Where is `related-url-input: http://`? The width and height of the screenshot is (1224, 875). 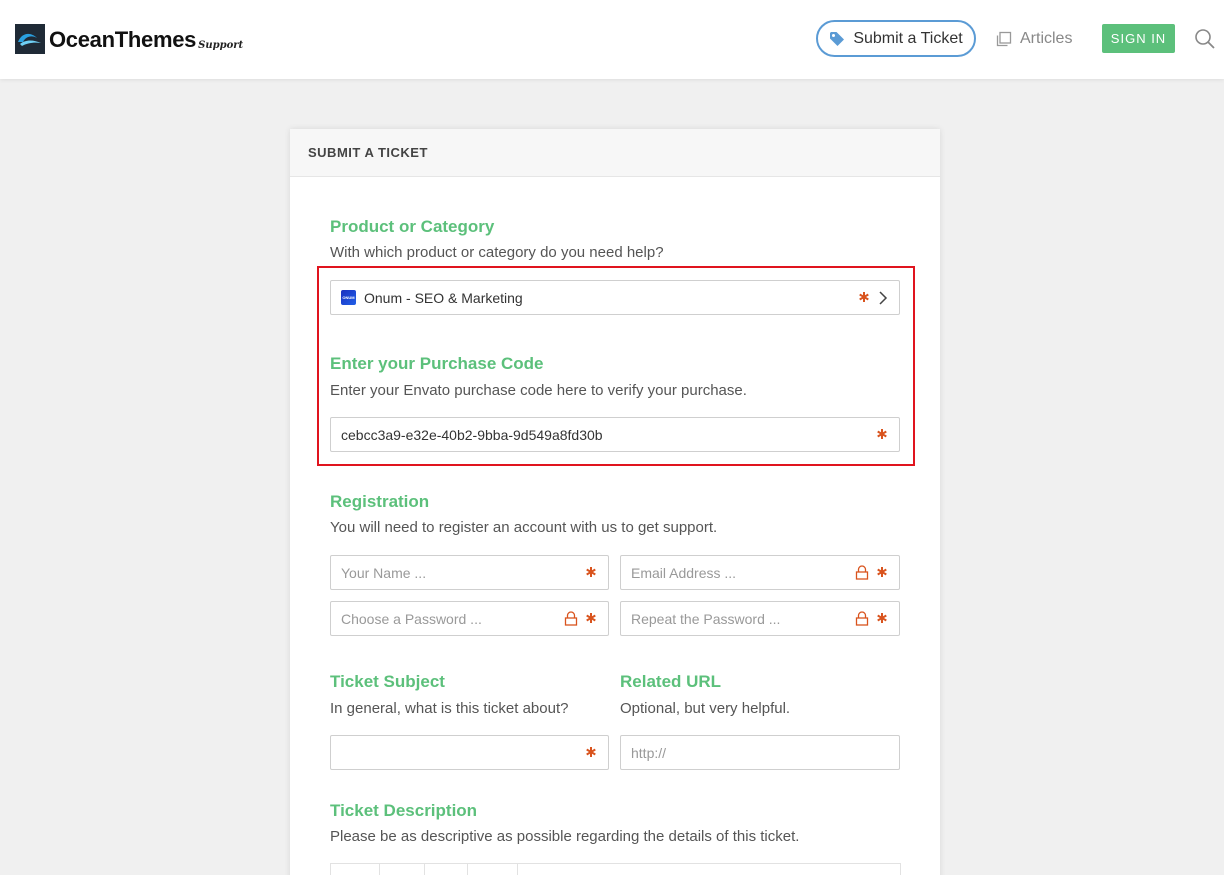
related-url-input: http:// is located at coordinates (760, 752).